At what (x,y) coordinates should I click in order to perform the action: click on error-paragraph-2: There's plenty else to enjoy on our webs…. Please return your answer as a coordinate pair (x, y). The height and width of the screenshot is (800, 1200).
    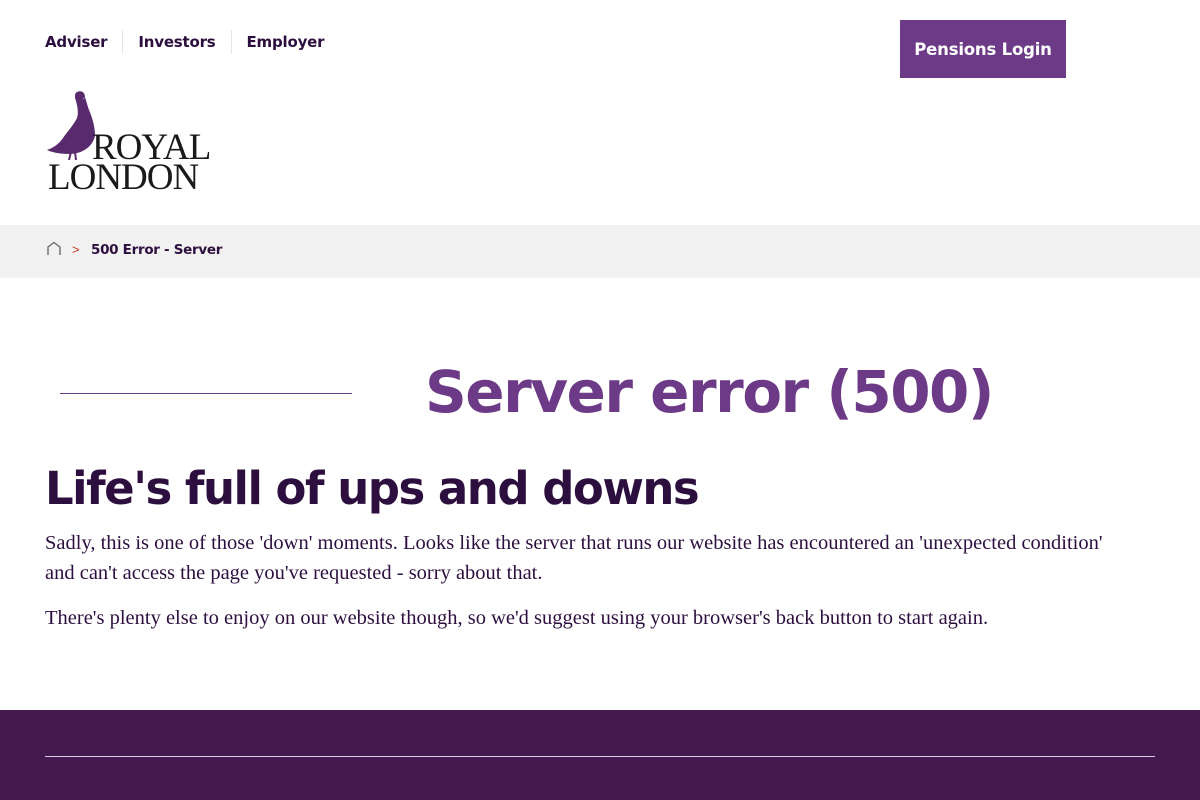
    Looking at the image, I should click on (517, 618).